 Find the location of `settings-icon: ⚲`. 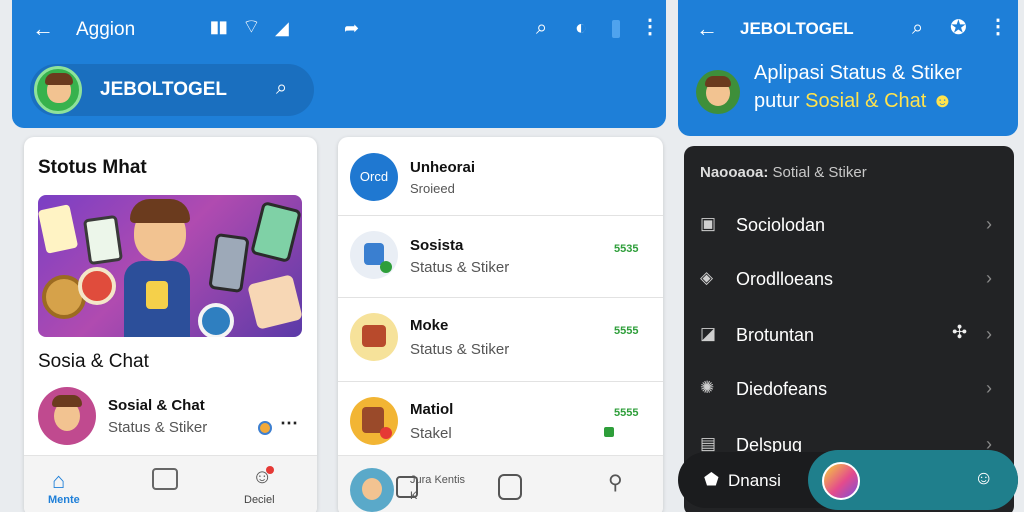

settings-icon: ⚲ is located at coordinates (615, 482).